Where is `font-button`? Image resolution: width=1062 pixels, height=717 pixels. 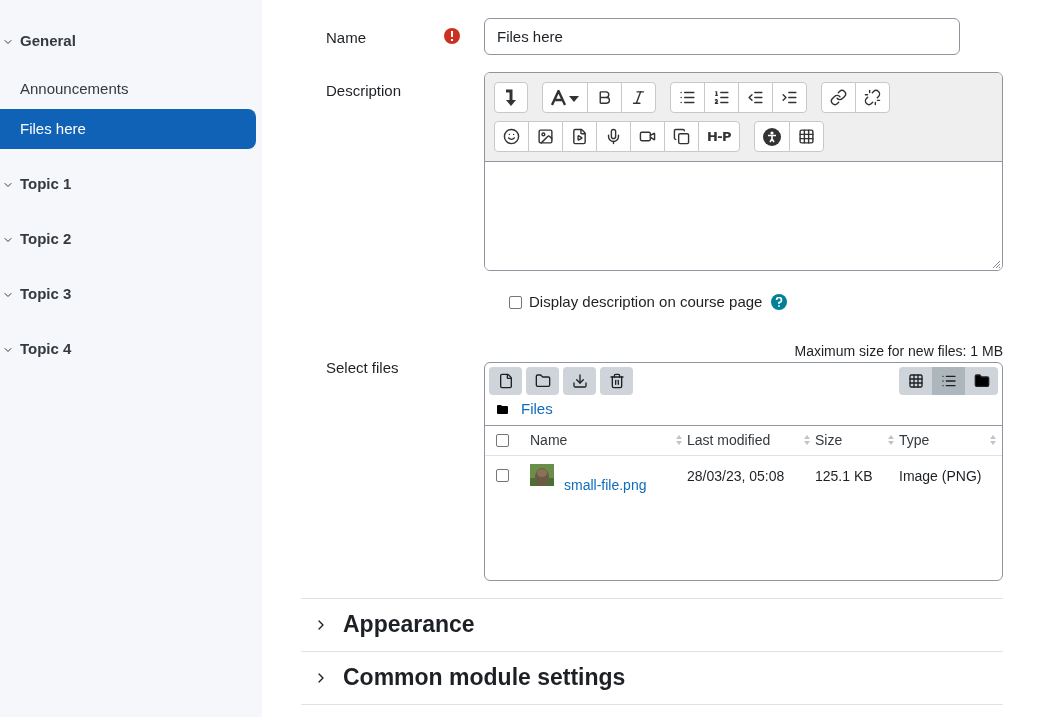 font-button is located at coordinates (565, 97).